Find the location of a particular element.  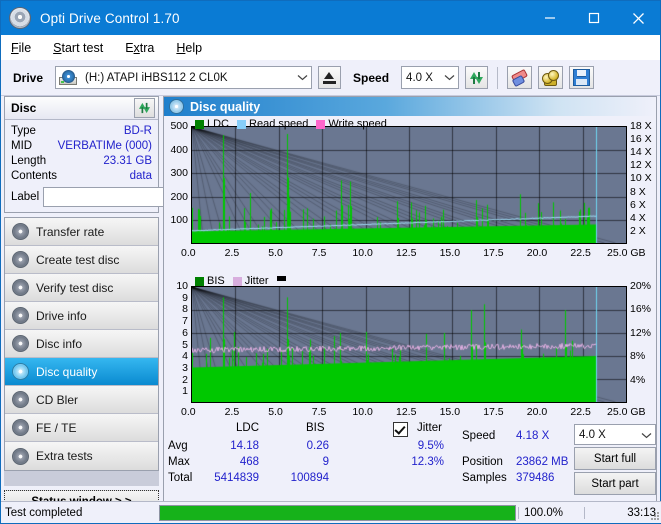

stats-avg-bis: 0.26 is located at coordinates (317, 446).